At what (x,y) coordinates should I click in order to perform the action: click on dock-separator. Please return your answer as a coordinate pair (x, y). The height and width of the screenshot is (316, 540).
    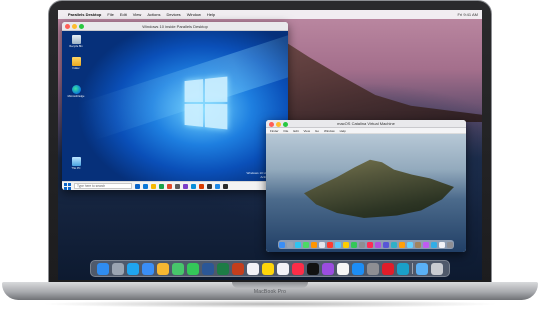
    Looking at the image, I should click on (412, 268).